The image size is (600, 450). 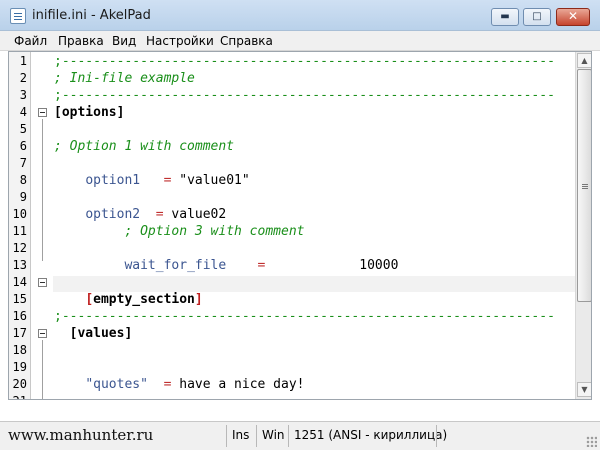 I want to click on ini-value: value02, so click(x=199, y=214).